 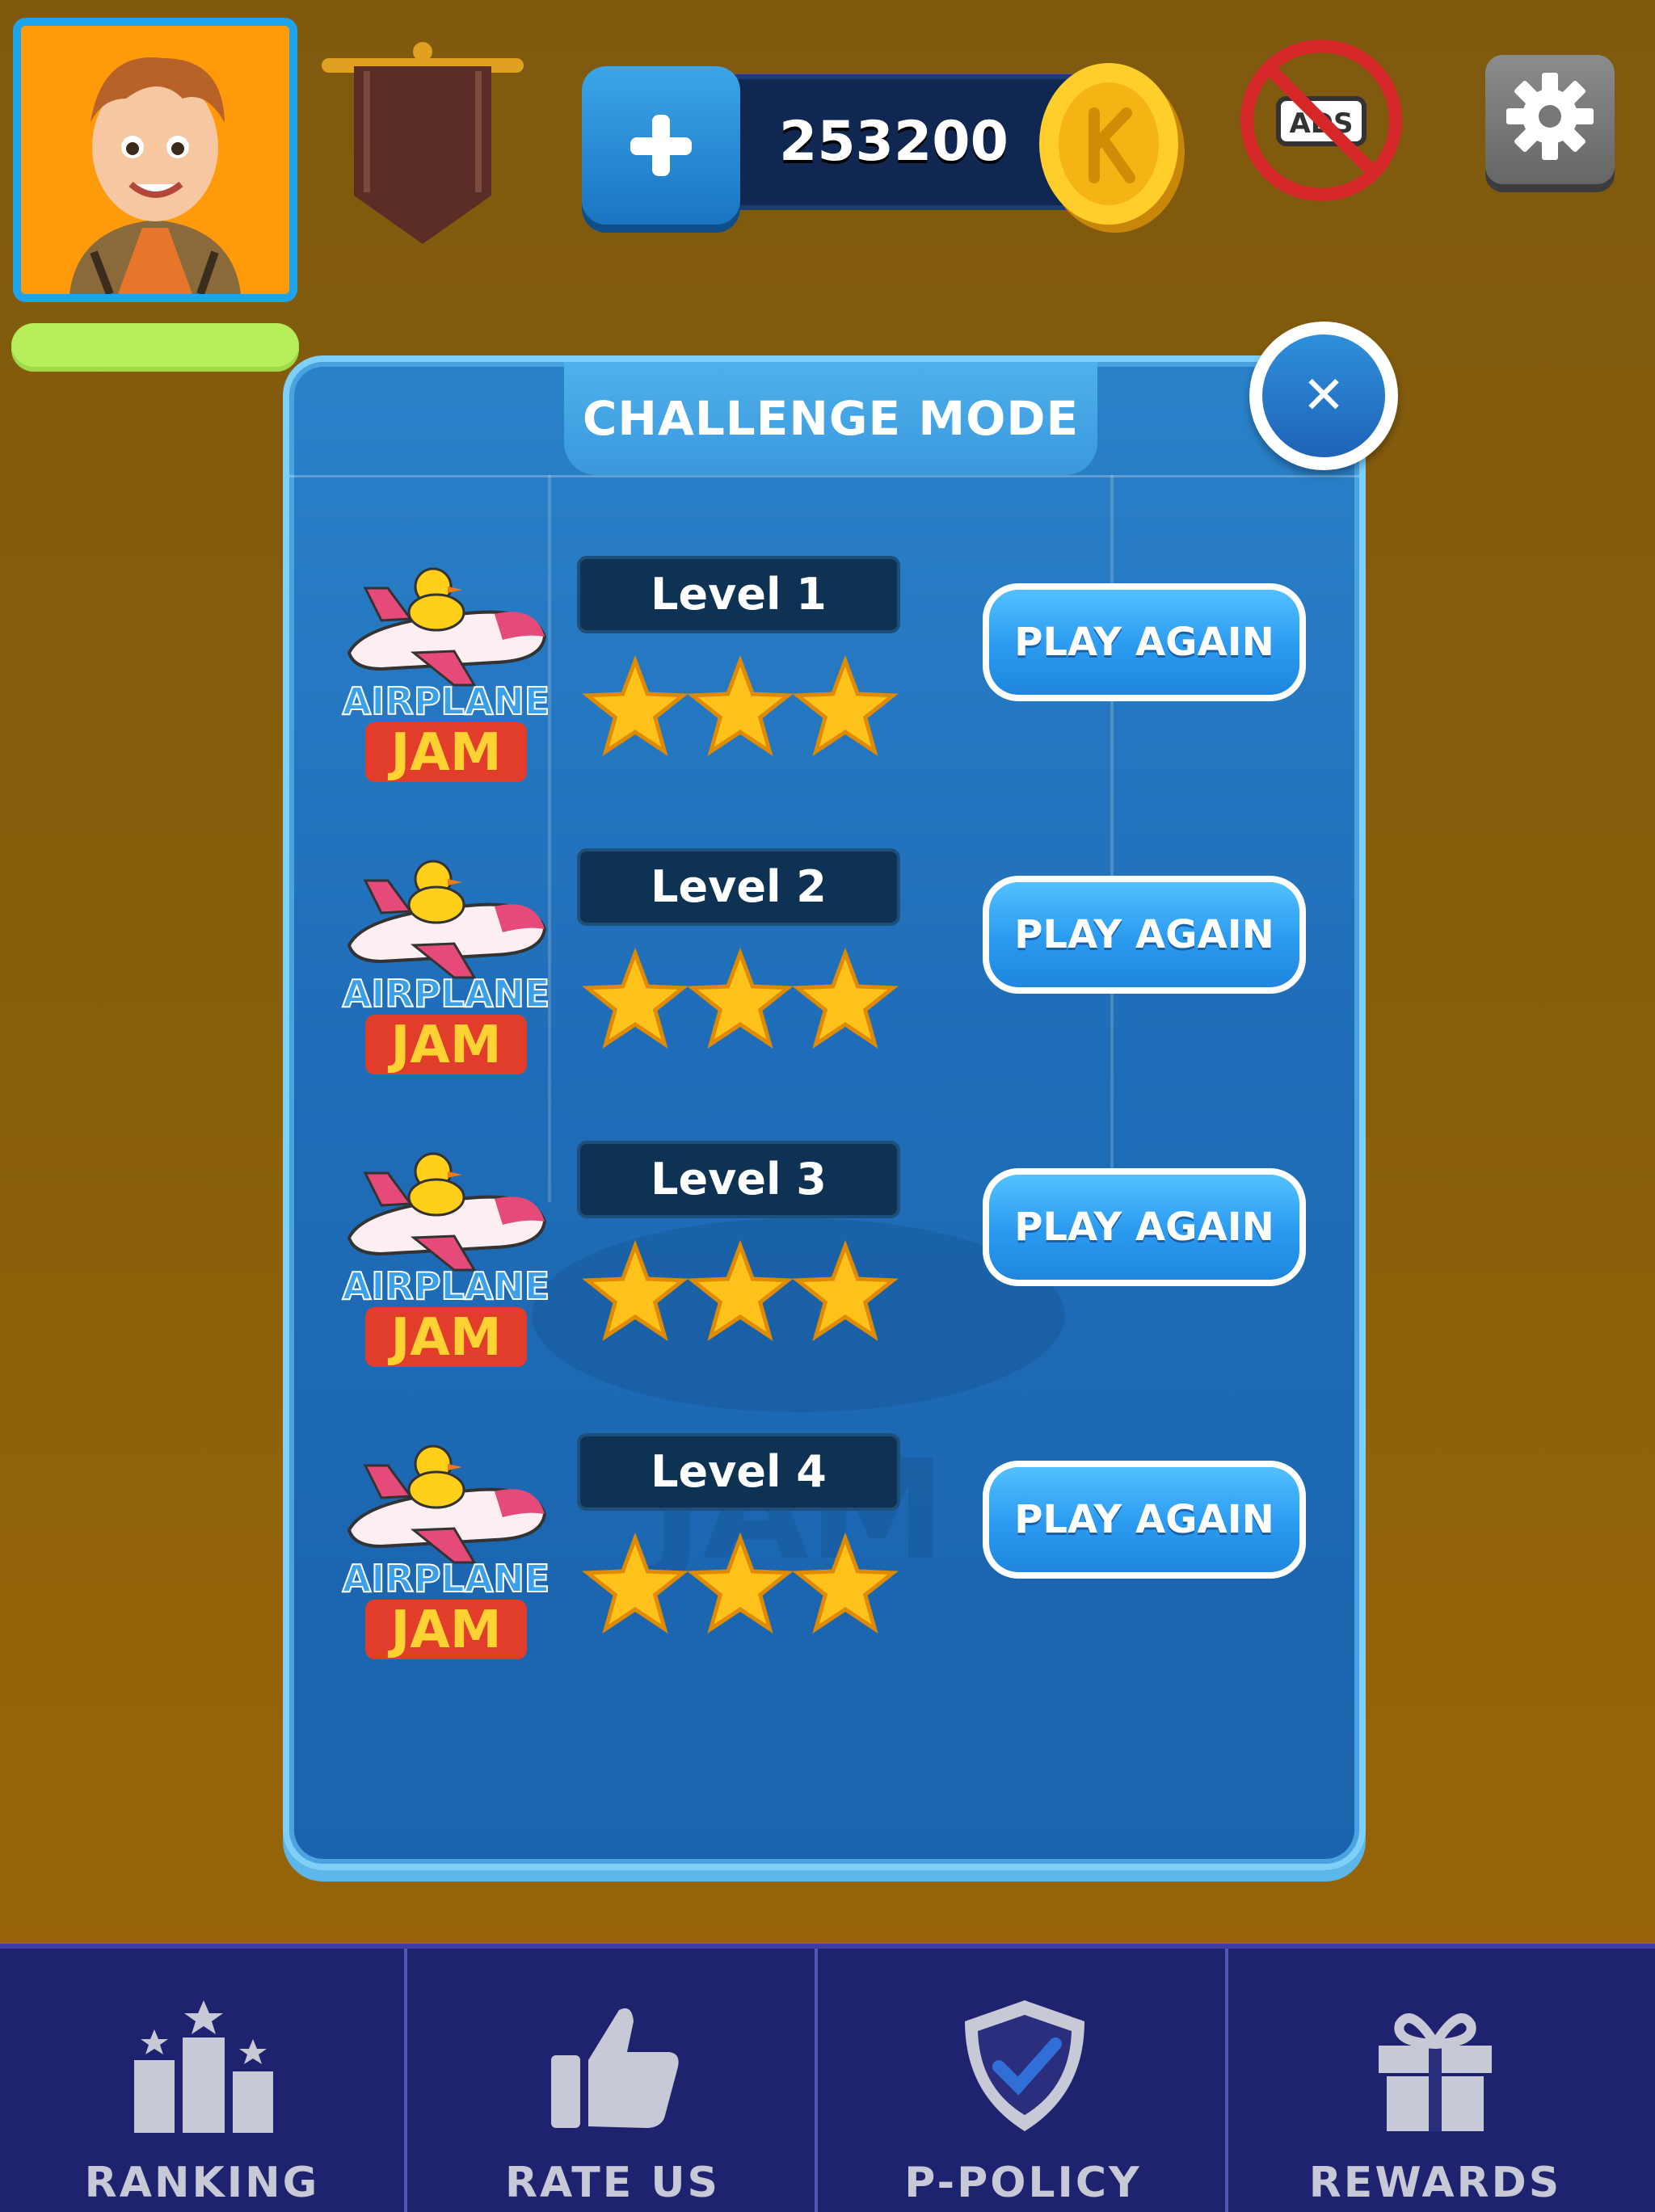 I want to click on level-label: Level 4, so click(x=739, y=1471).